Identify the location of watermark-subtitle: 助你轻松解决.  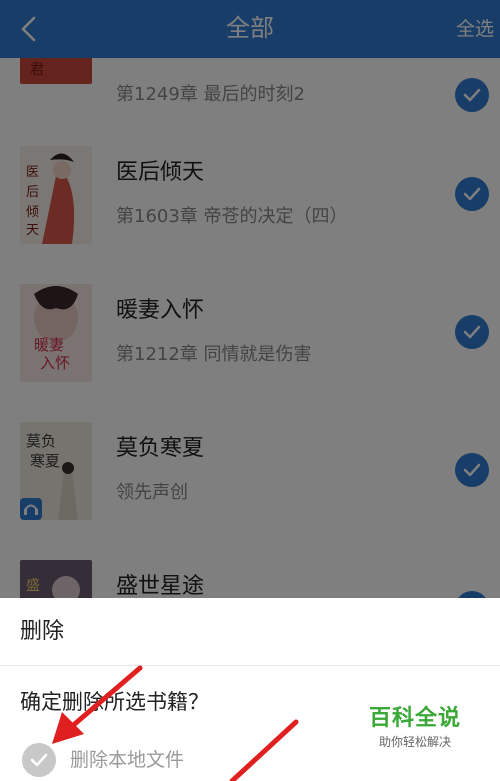
(414, 742).